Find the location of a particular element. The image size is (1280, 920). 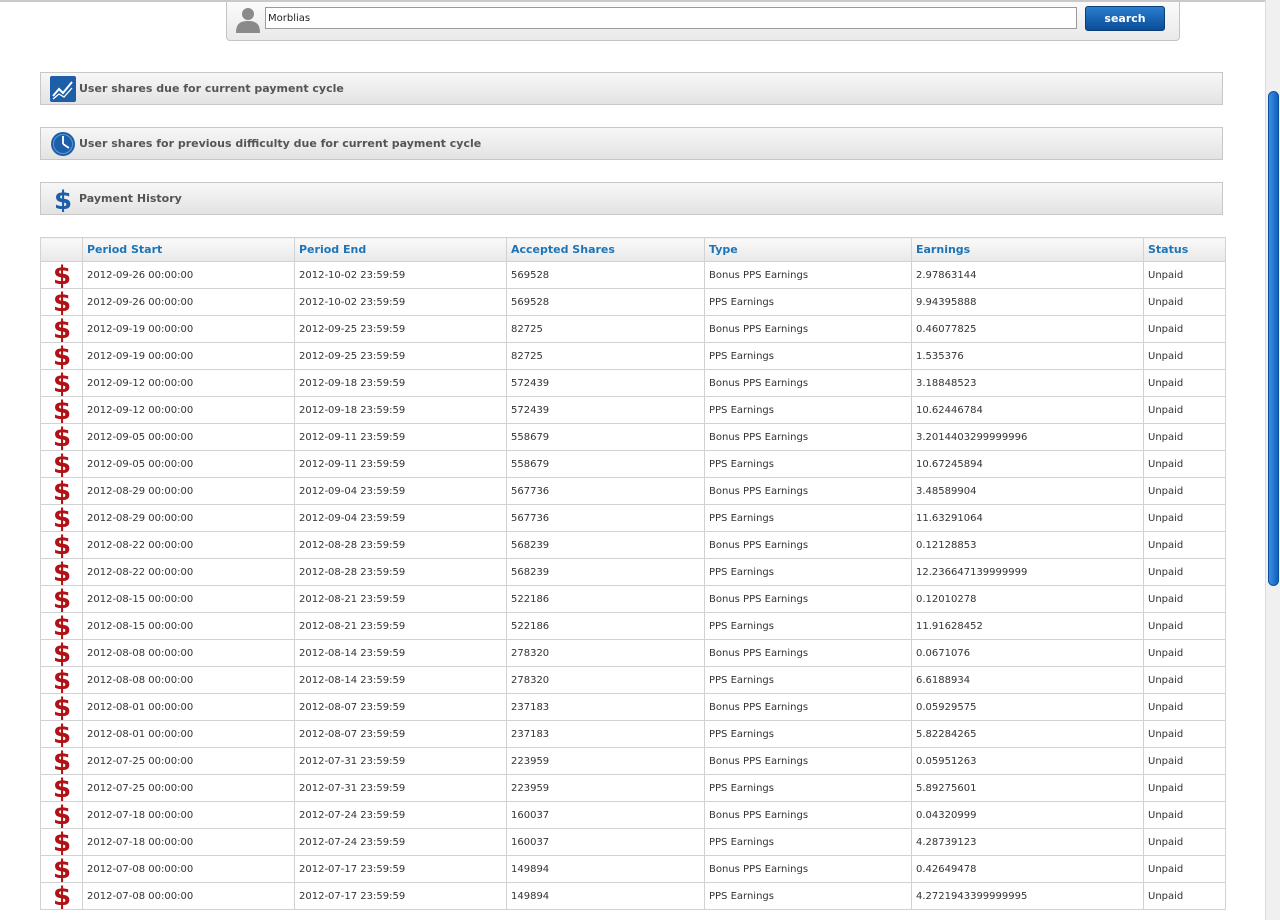

cell-period-start: 2012-08-29 00:00:00 is located at coordinates (188, 518).